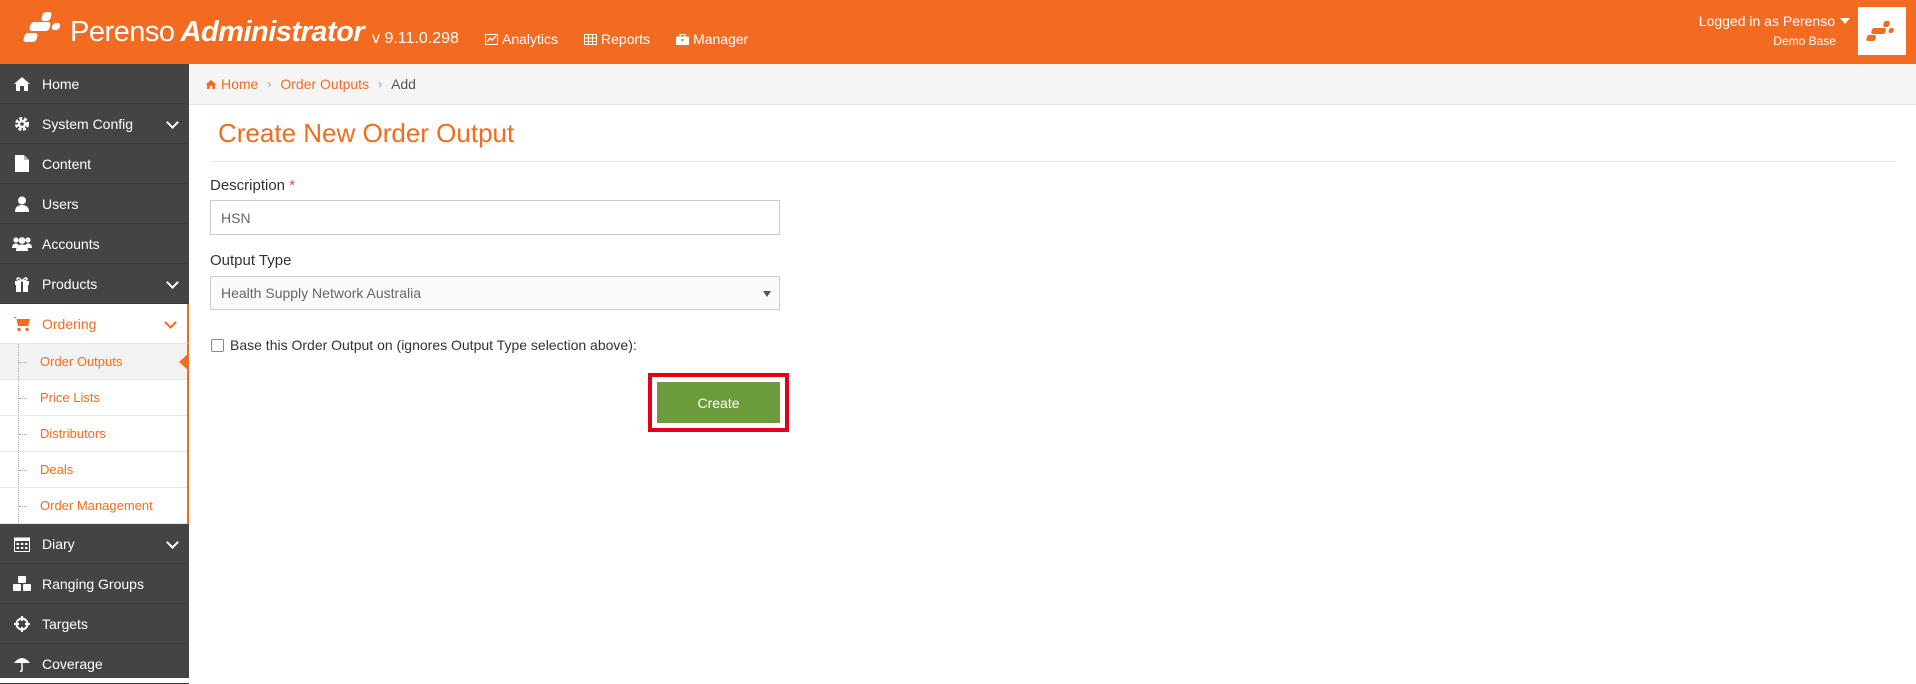  I want to click on breadcrumb: Home › Order Outputs › Add, so click(1052, 84).